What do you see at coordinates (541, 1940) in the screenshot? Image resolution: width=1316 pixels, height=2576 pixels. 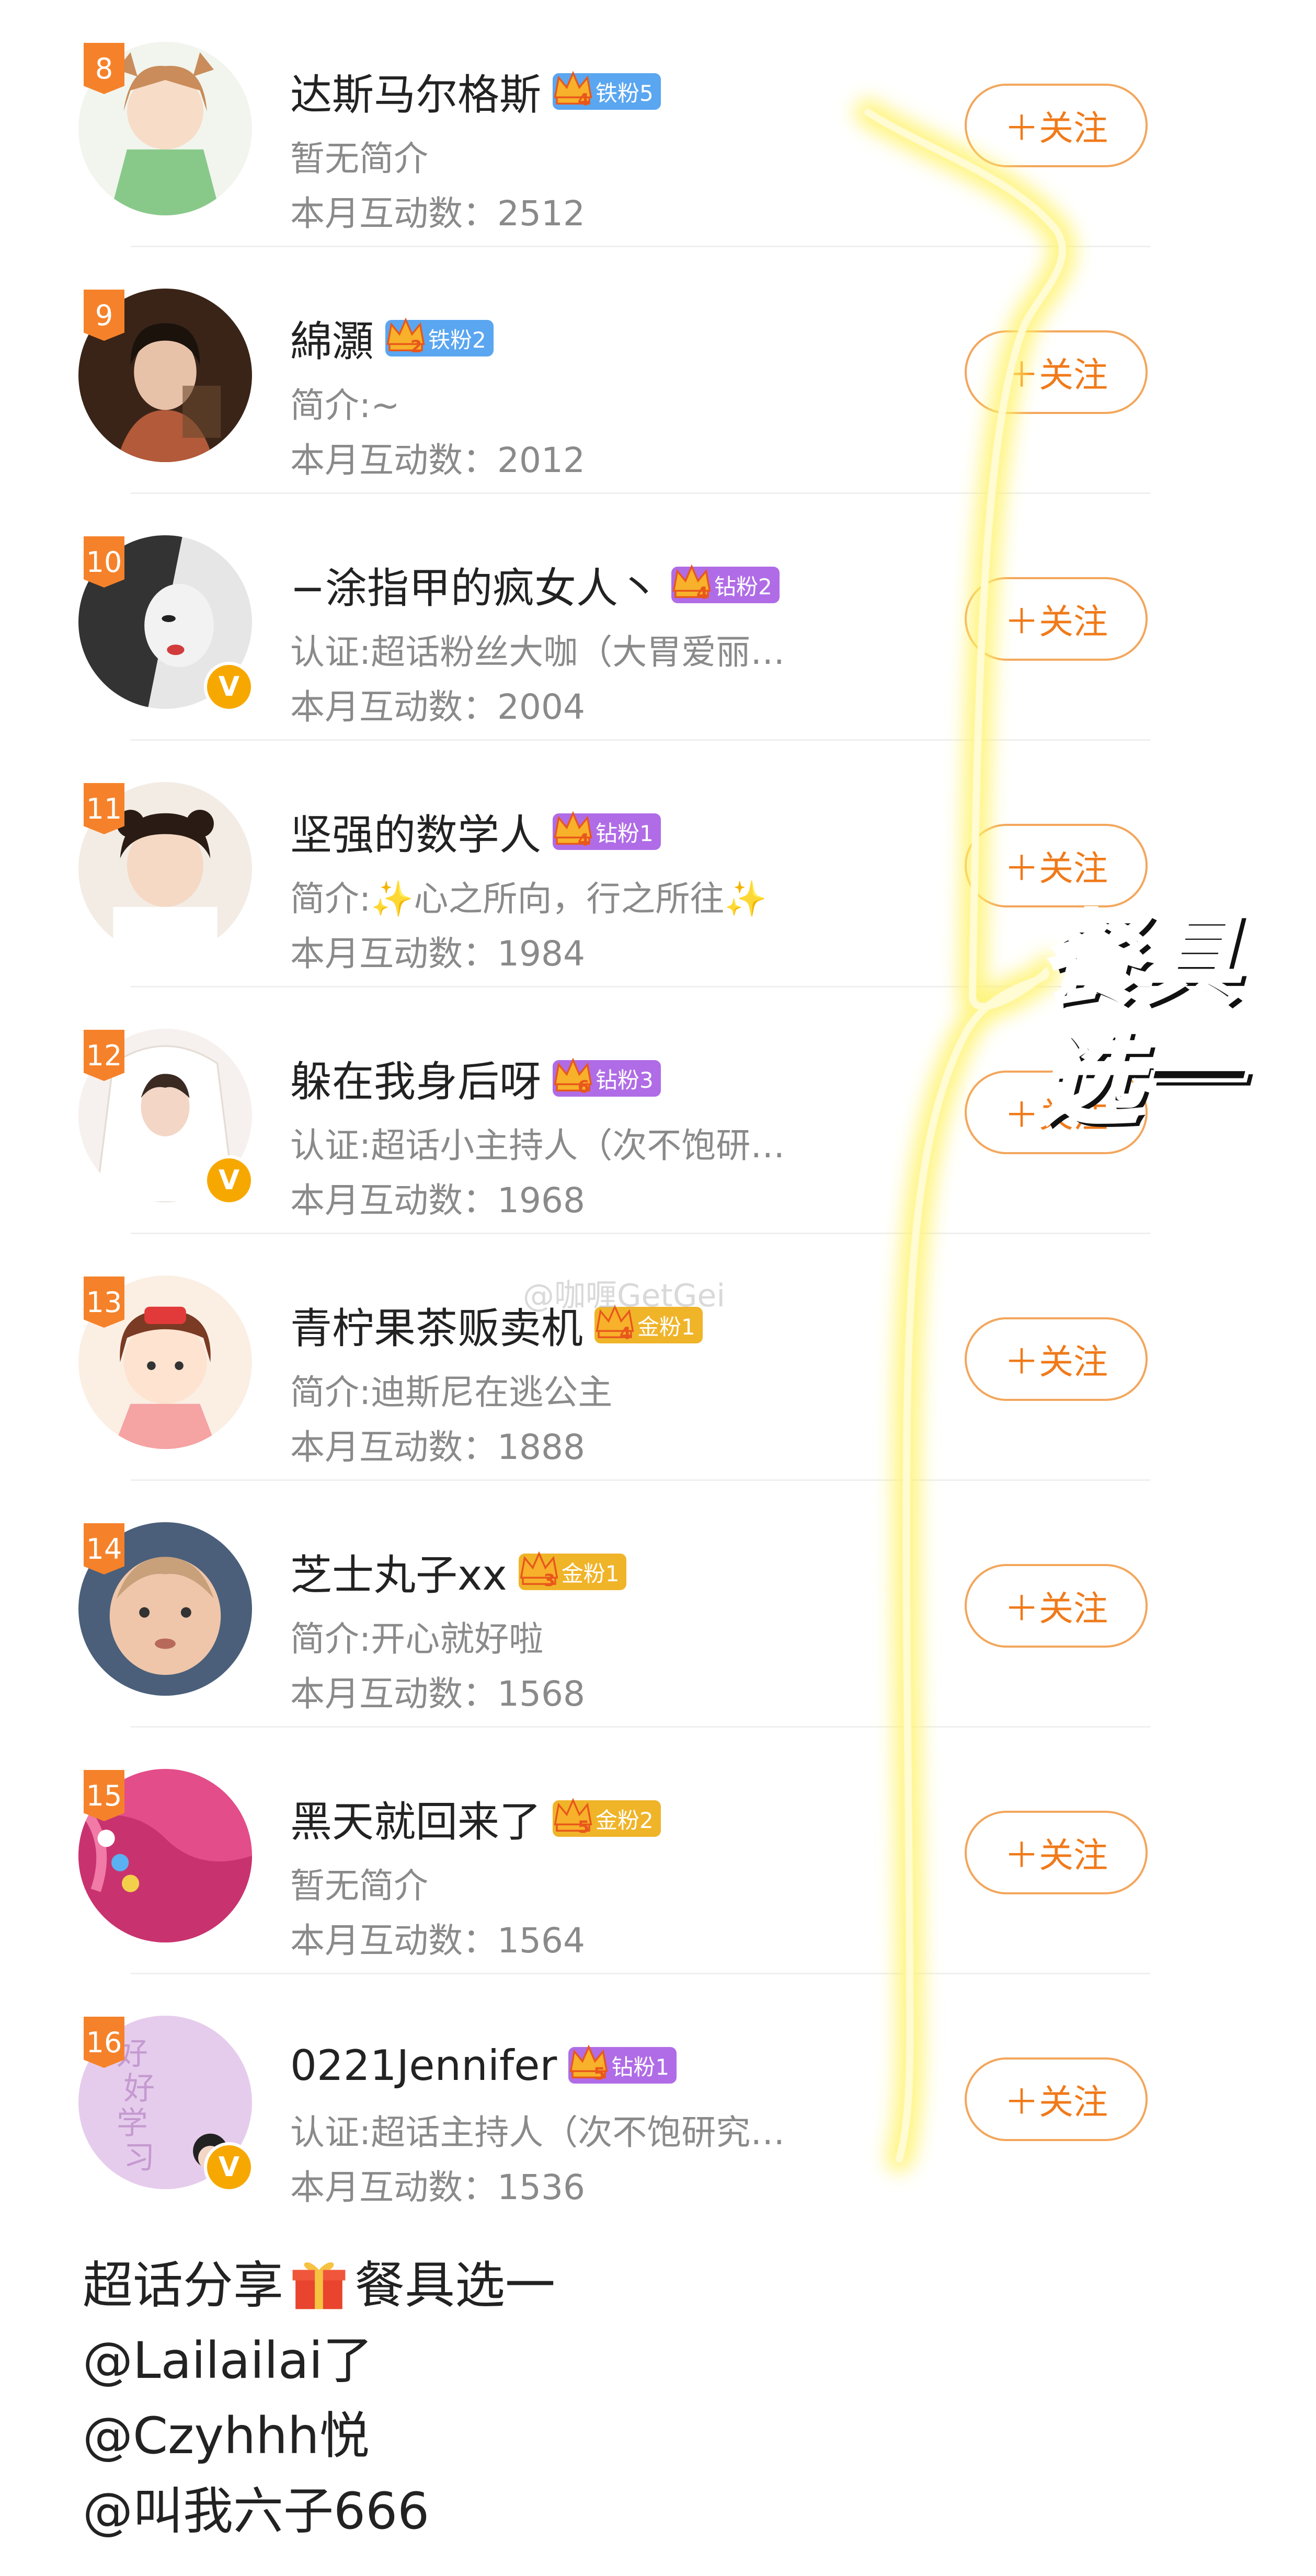 I see `count-value: 1564` at bounding box center [541, 1940].